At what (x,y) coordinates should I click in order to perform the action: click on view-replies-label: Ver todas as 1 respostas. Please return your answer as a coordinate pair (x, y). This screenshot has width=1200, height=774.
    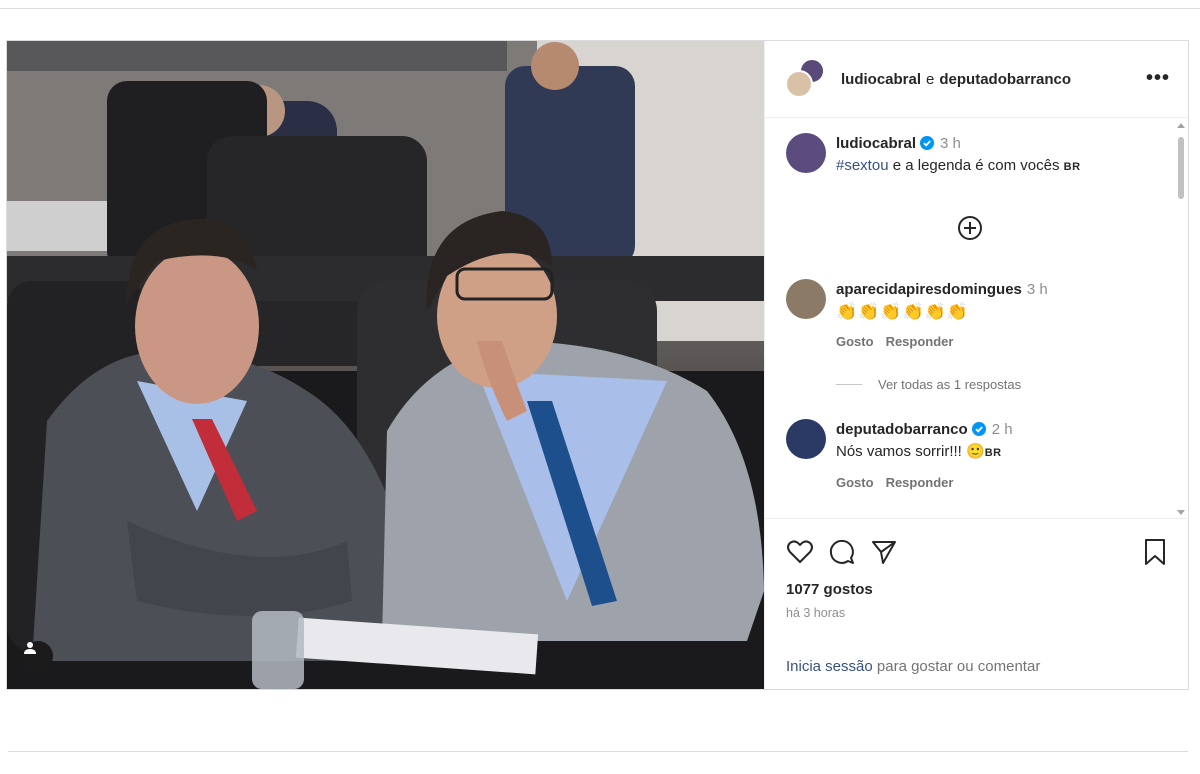
    Looking at the image, I should click on (950, 384).